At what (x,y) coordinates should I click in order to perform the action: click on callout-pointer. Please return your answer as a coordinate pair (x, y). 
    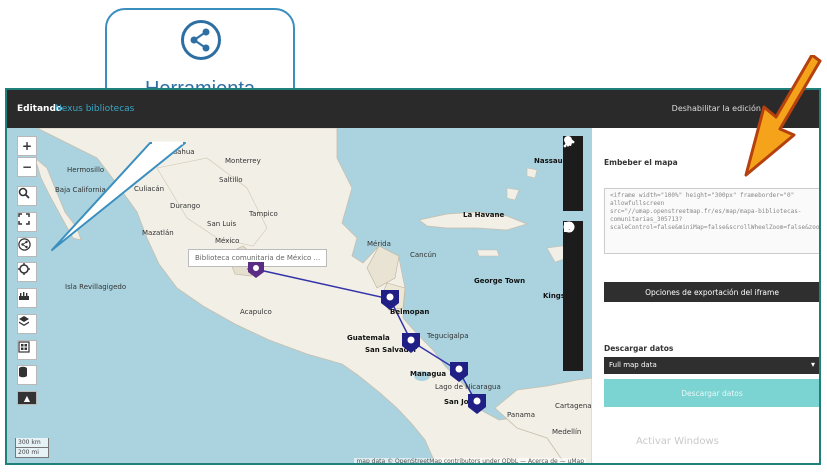
    Looking at the image, I should click on (118, 196).